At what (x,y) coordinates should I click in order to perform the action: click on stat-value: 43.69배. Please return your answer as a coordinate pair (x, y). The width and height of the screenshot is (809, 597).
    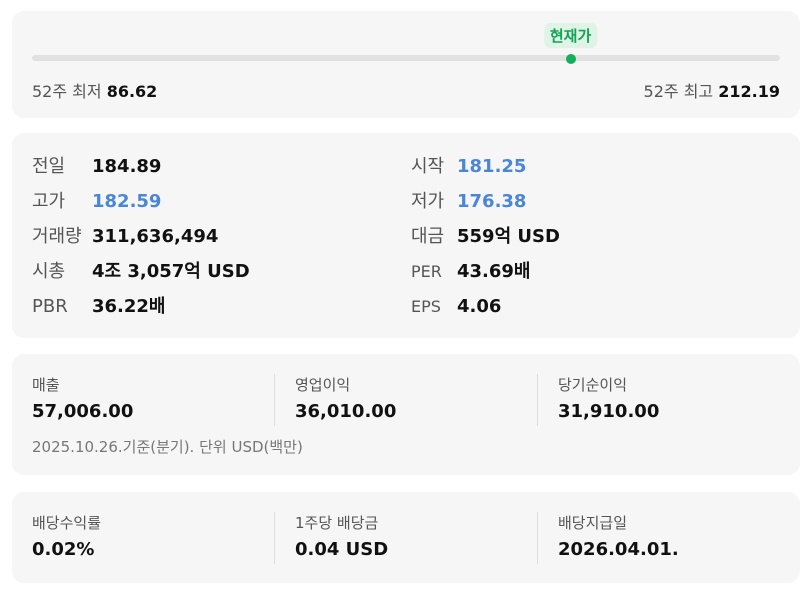
    Looking at the image, I should click on (494, 271).